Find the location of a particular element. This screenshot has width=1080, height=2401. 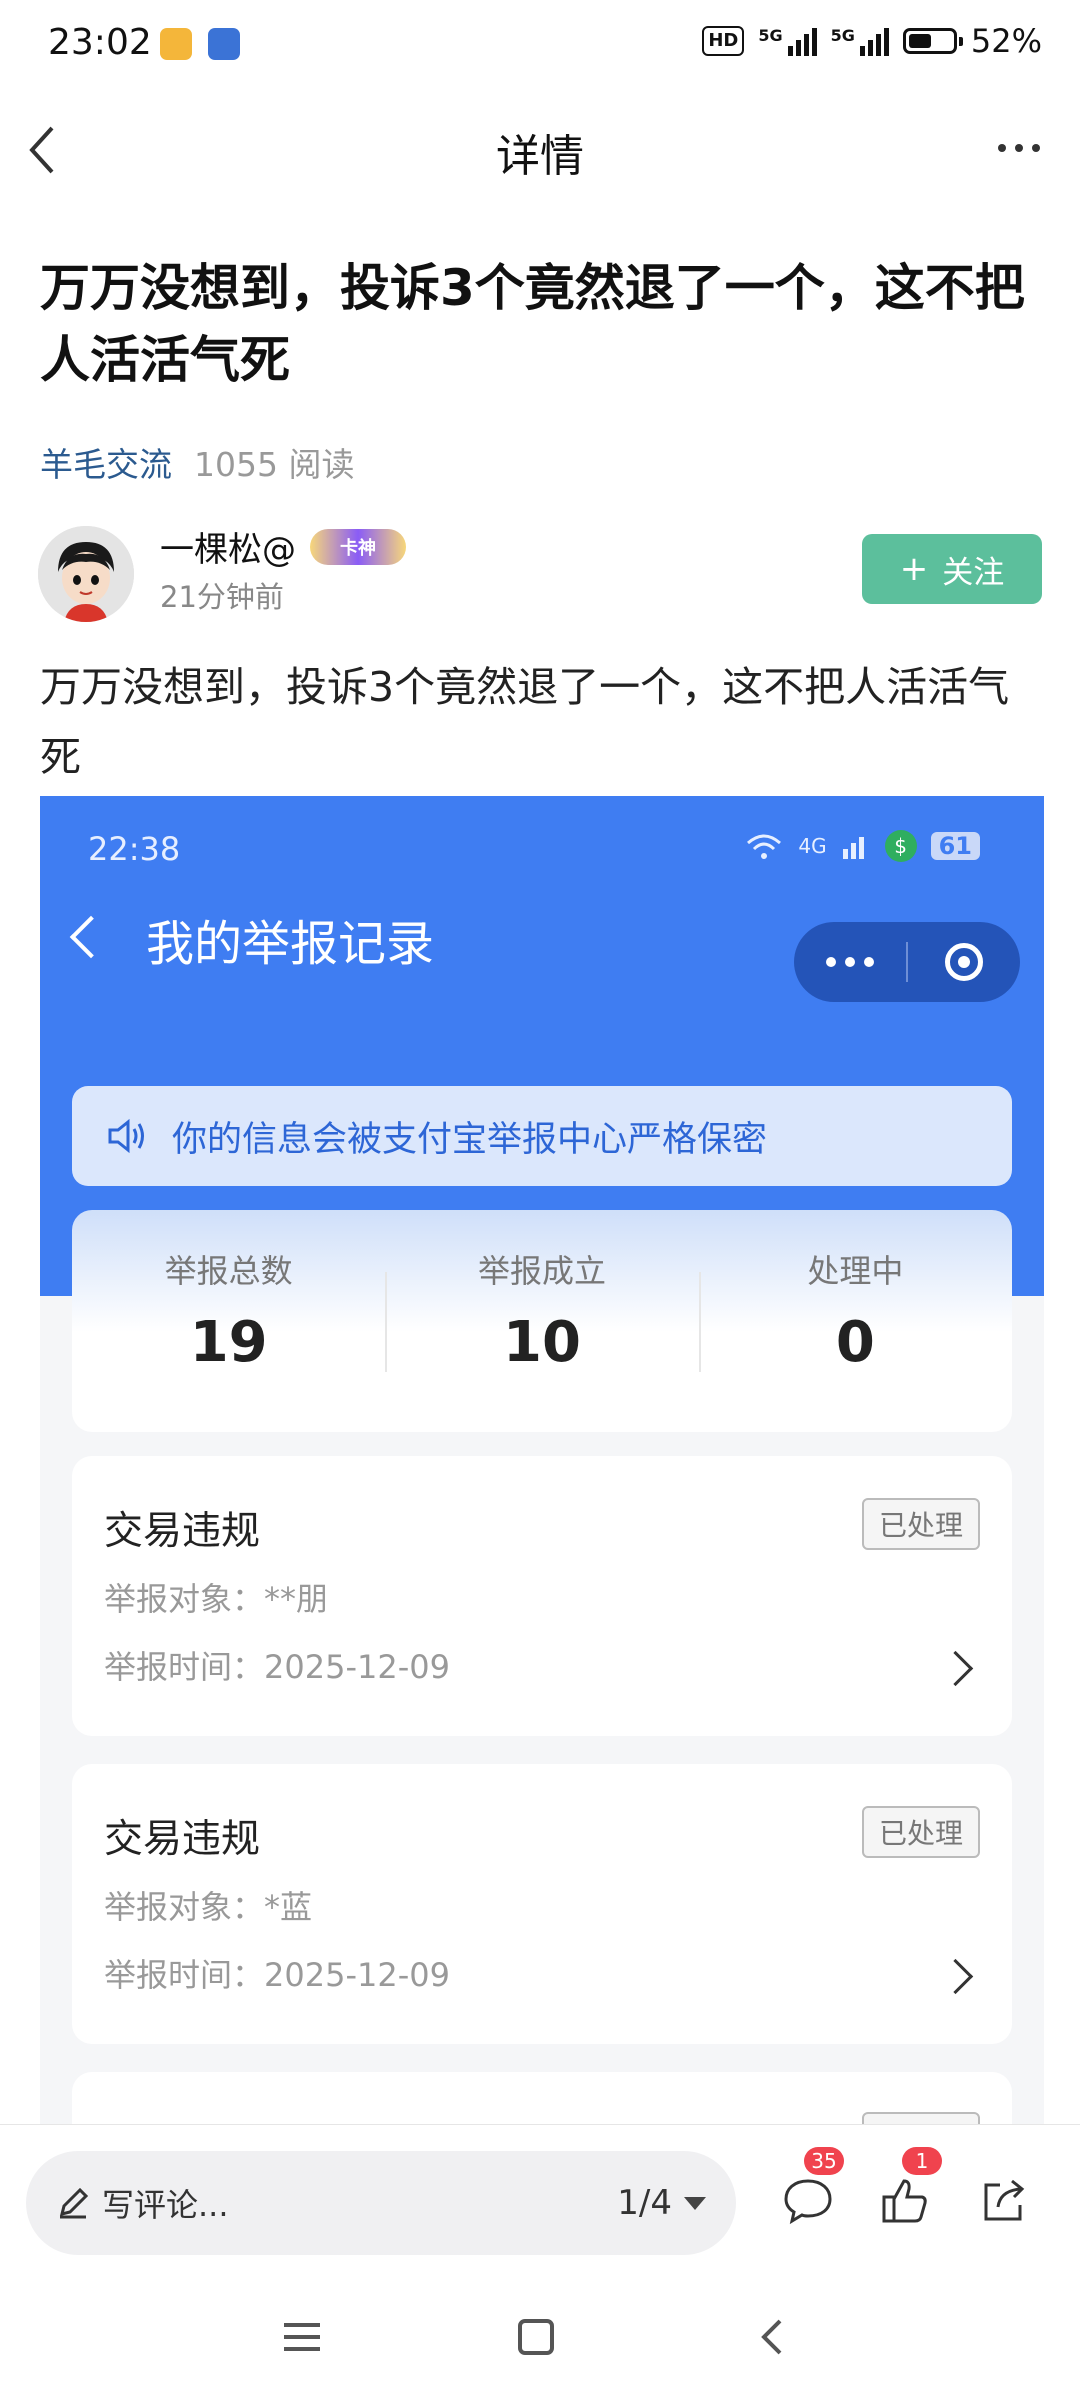

menu-icon is located at coordinates (302, 2337).